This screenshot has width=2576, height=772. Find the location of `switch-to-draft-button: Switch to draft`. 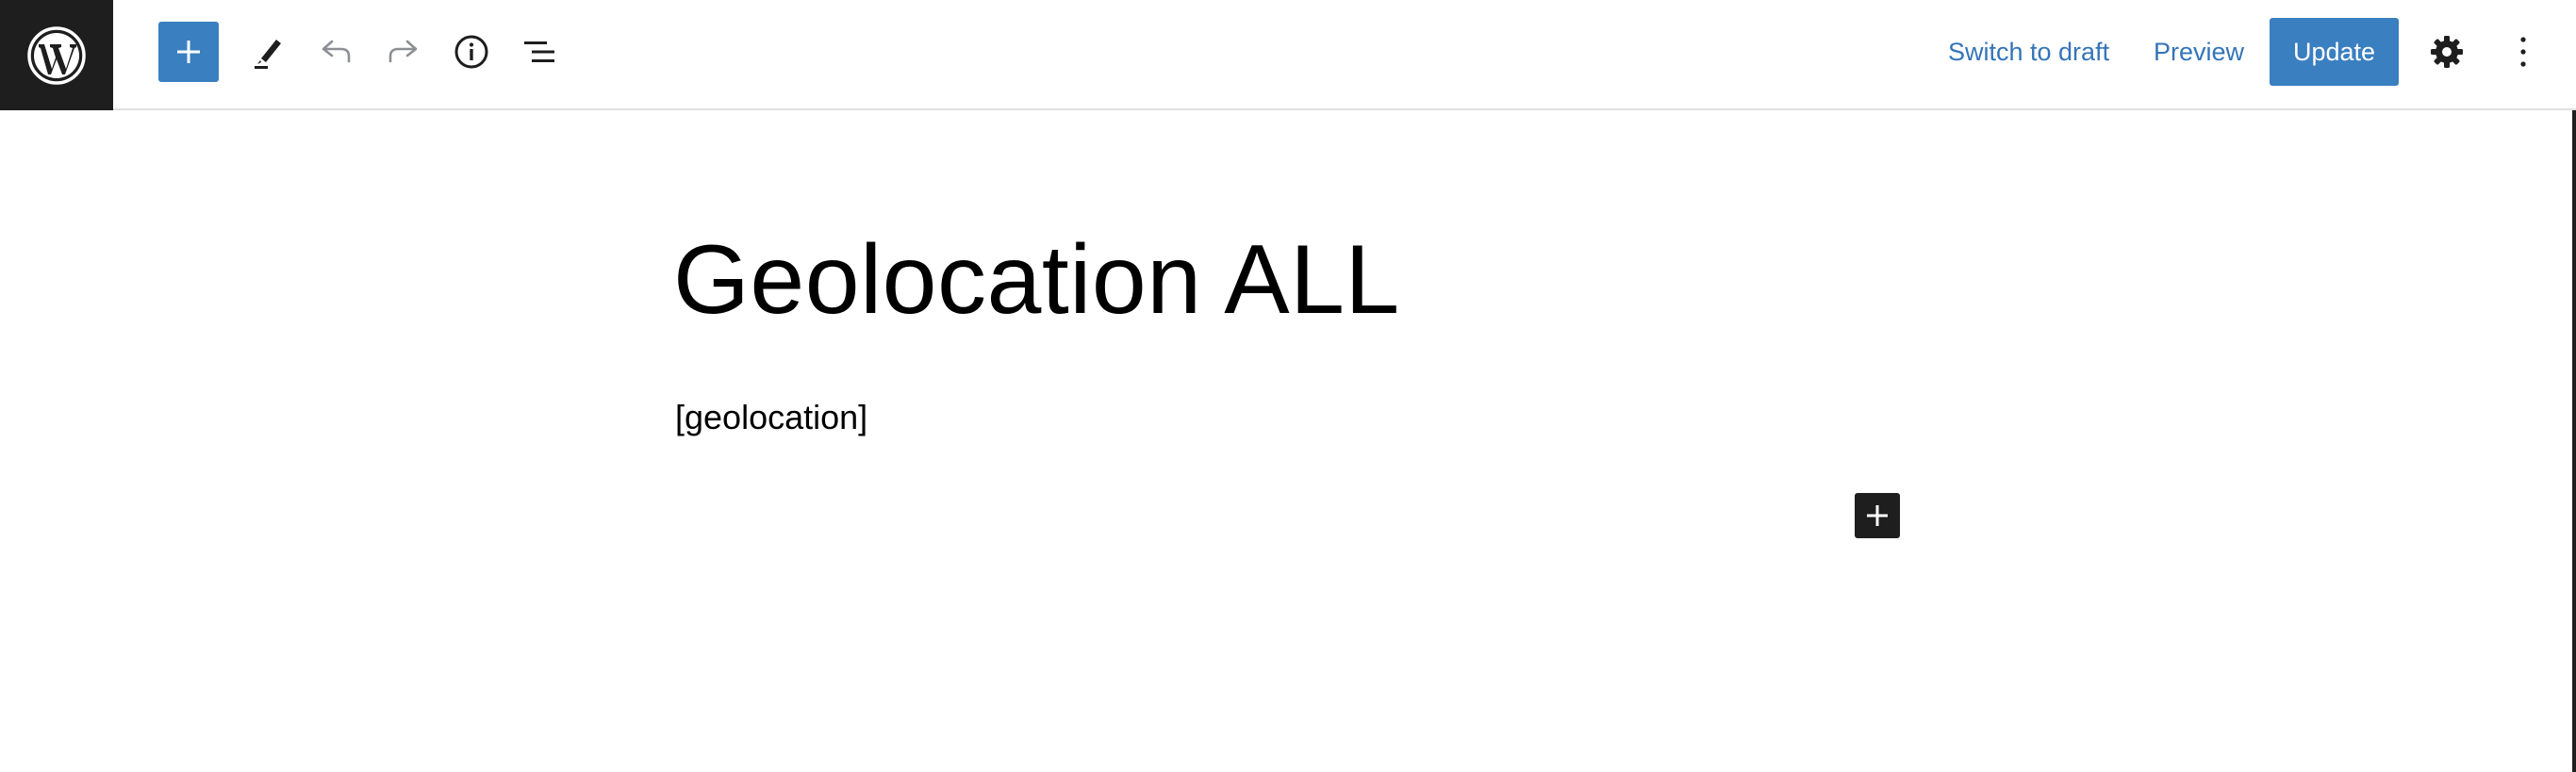

switch-to-draft-button: Switch to draft is located at coordinates (2028, 52).